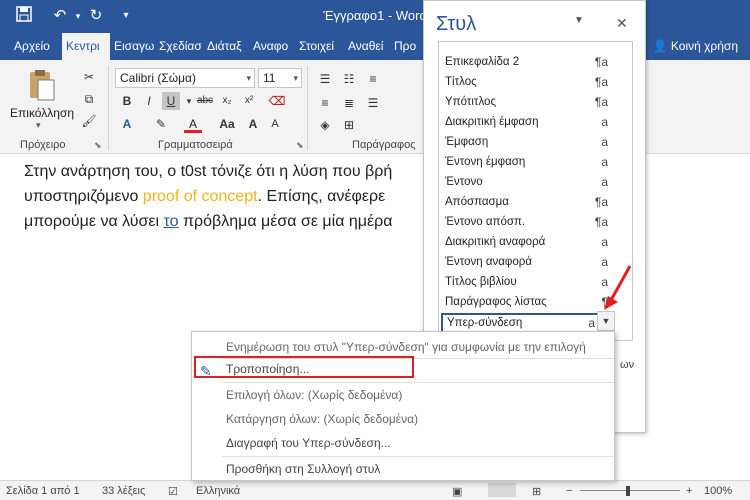  What do you see at coordinates (535, 162) in the screenshot?
I see `style-item: Έντονη έμφαση a` at bounding box center [535, 162].